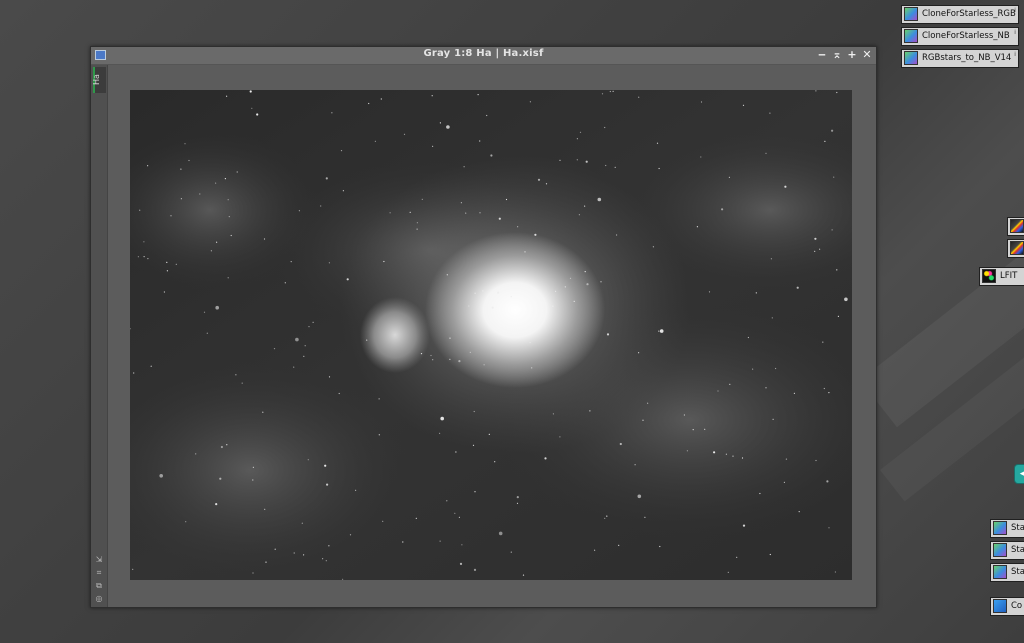  What do you see at coordinates (99, 560) in the screenshot?
I see `arrow-icon: ⇲` at bounding box center [99, 560].